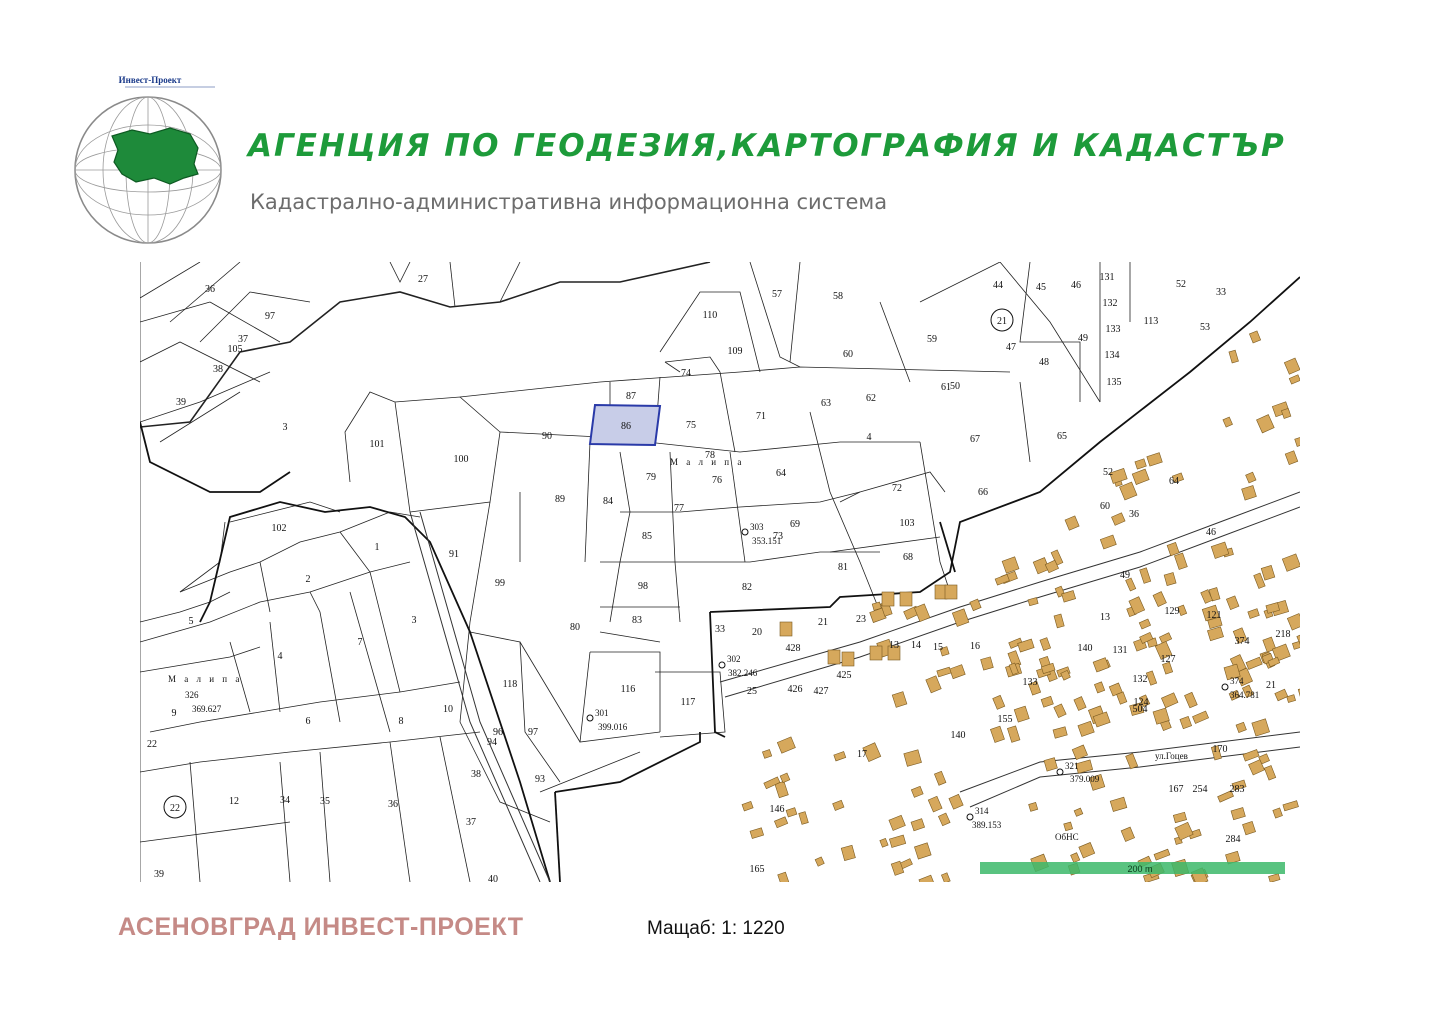 The height and width of the screenshot is (1018, 1439). What do you see at coordinates (234, 801) in the screenshot?
I see `parcel-number: 12` at bounding box center [234, 801].